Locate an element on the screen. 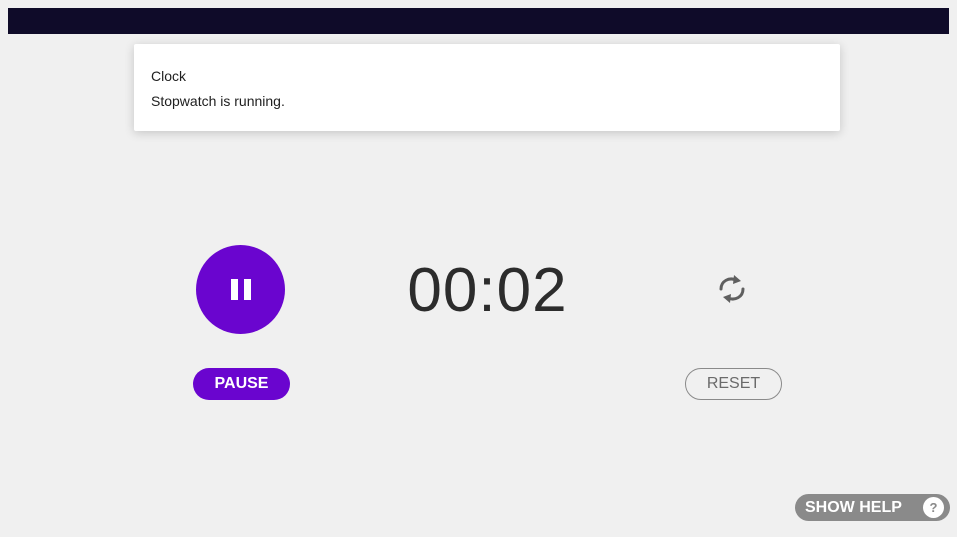  pause-icon is located at coordinates (240, 289).